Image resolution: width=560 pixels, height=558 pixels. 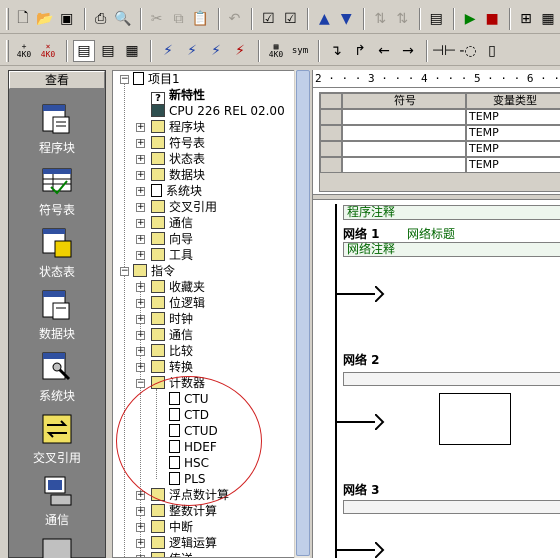 I want to click on stop-icon: ■, so click(x=492, y=19).